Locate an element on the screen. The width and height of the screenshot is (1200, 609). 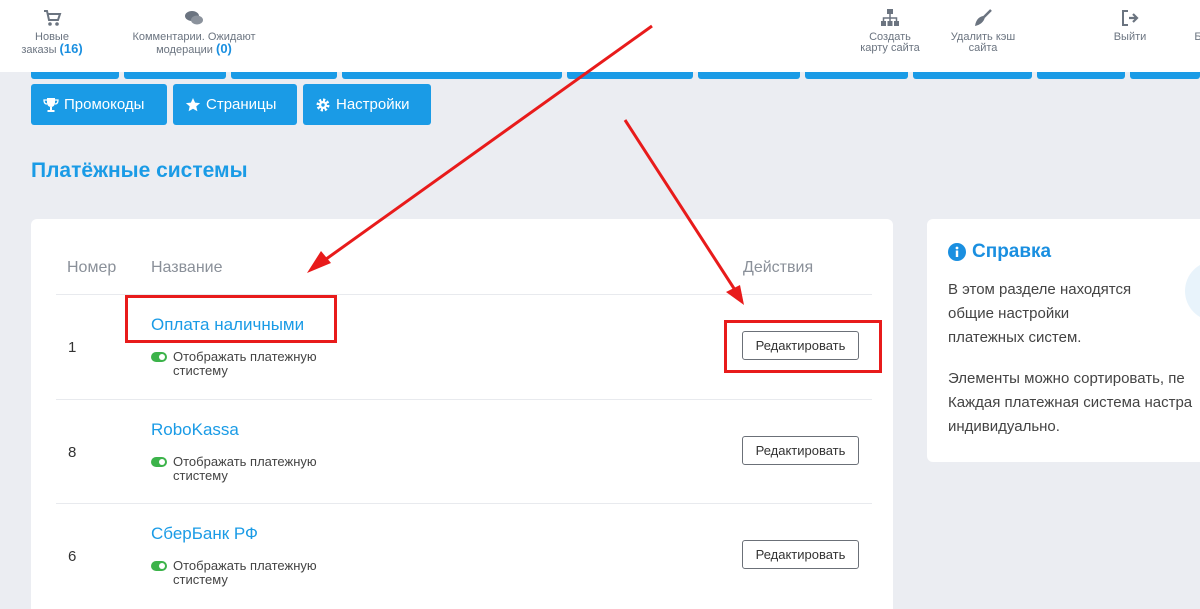
star-icon is located at coordinates (193, 104).